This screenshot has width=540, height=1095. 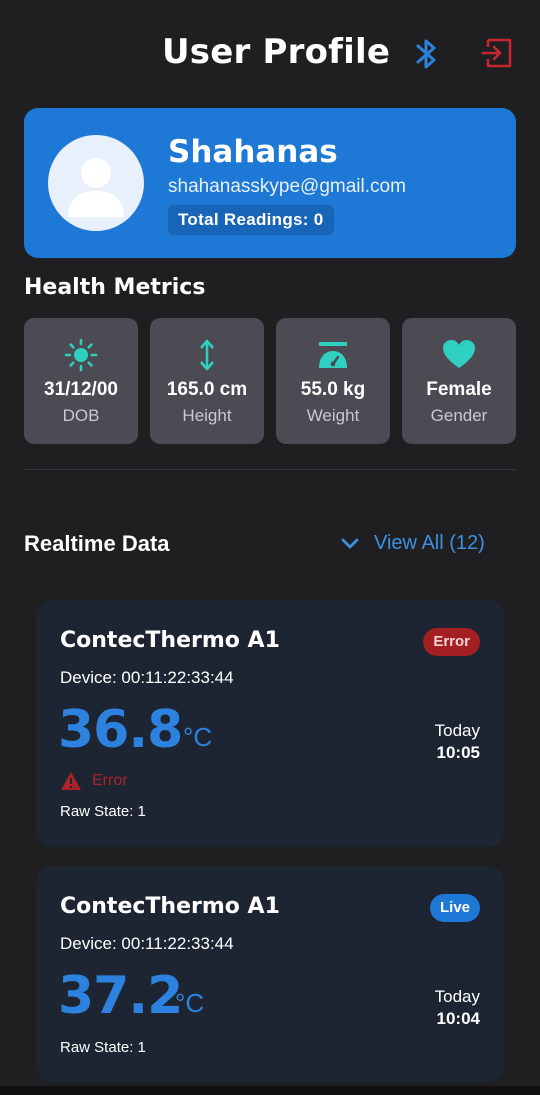 What do you see at coordinates (458, 752) in the screenshot?
I see `reading-time: 10:05` at bounding box center [458, 752].